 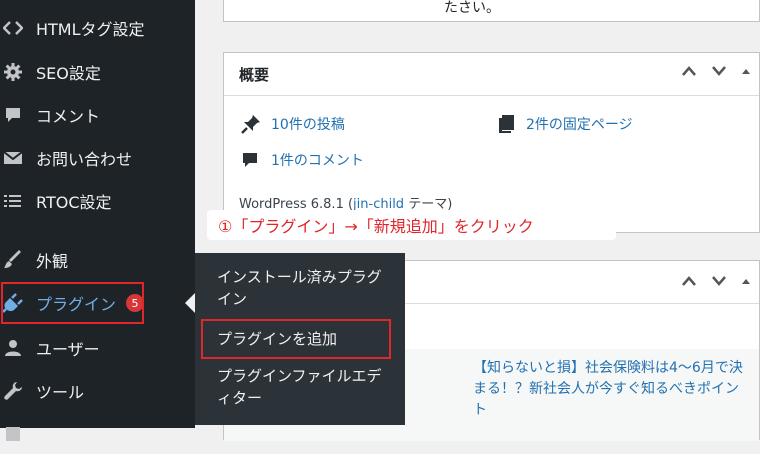 I want to click on menu-label: RTOC設定, so click(x=74, y=202).